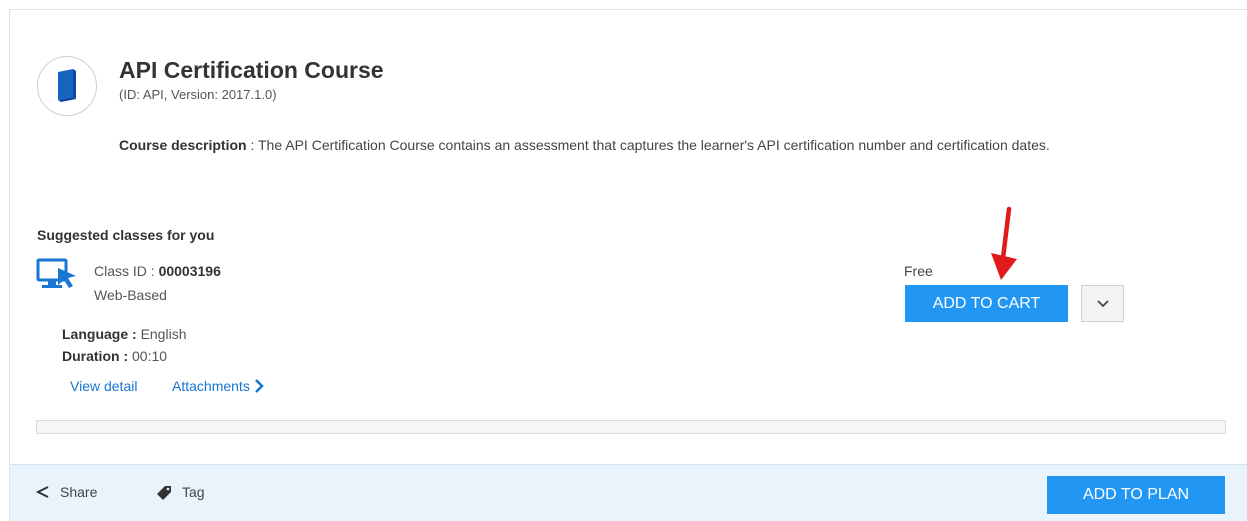  What do you see at coordinates (259, 386) in the screenshot?
I see `chevron-right-icon` at bounding box center [259, 386].